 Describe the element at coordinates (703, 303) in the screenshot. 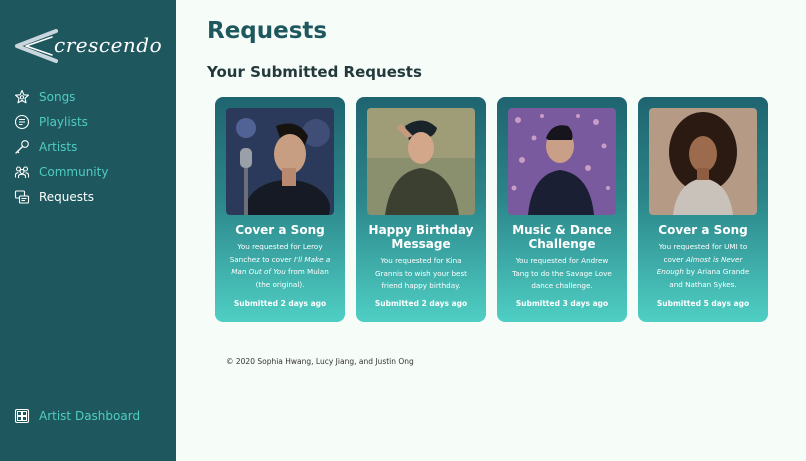

I see `card-timestamp: Submitted 5 days ago` at that location.